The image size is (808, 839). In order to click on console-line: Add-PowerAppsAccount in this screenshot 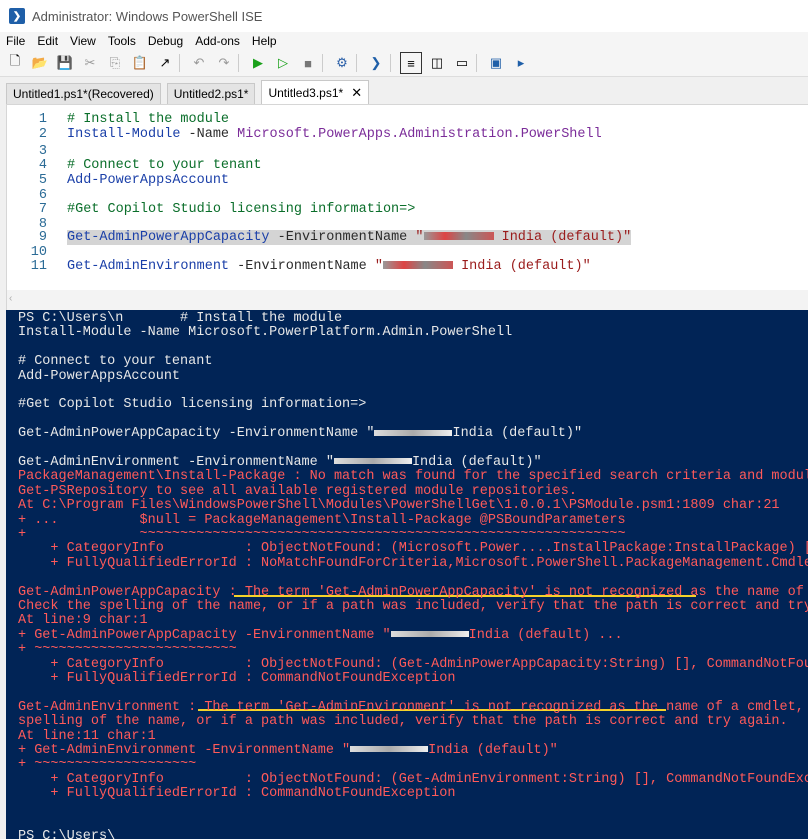, I will do `click(99, 376)`.